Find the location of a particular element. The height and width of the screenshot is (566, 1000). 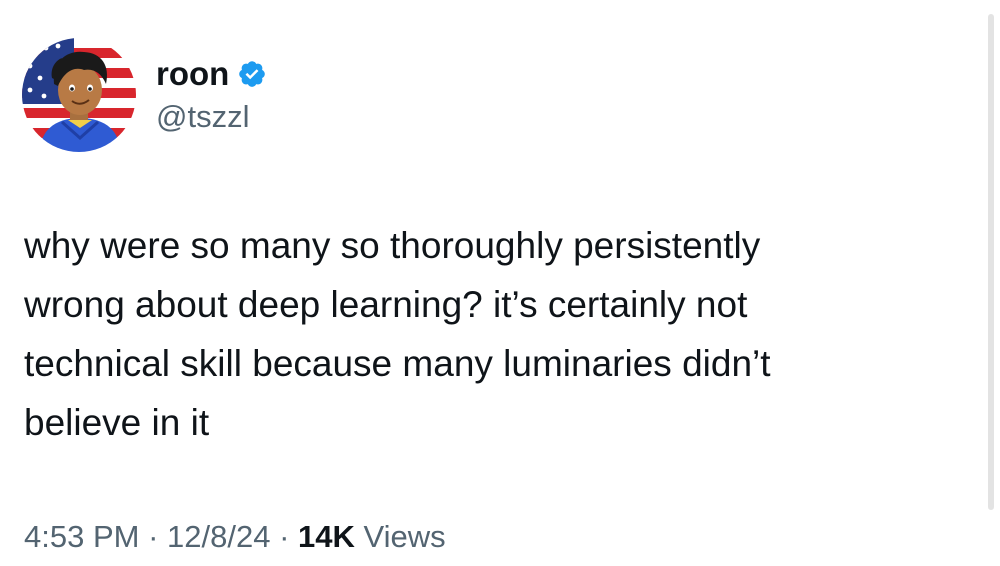

tweet-date: 12/8/24 is located at coordinates (218, 536).